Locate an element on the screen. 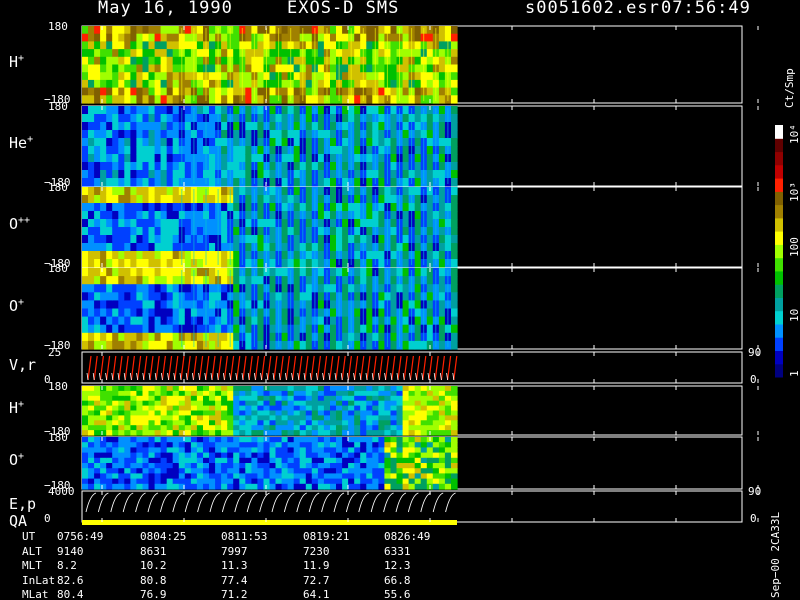 The height and width of the screenshot is (600, 800). velocity-trace is located at coordinates (424, 368).